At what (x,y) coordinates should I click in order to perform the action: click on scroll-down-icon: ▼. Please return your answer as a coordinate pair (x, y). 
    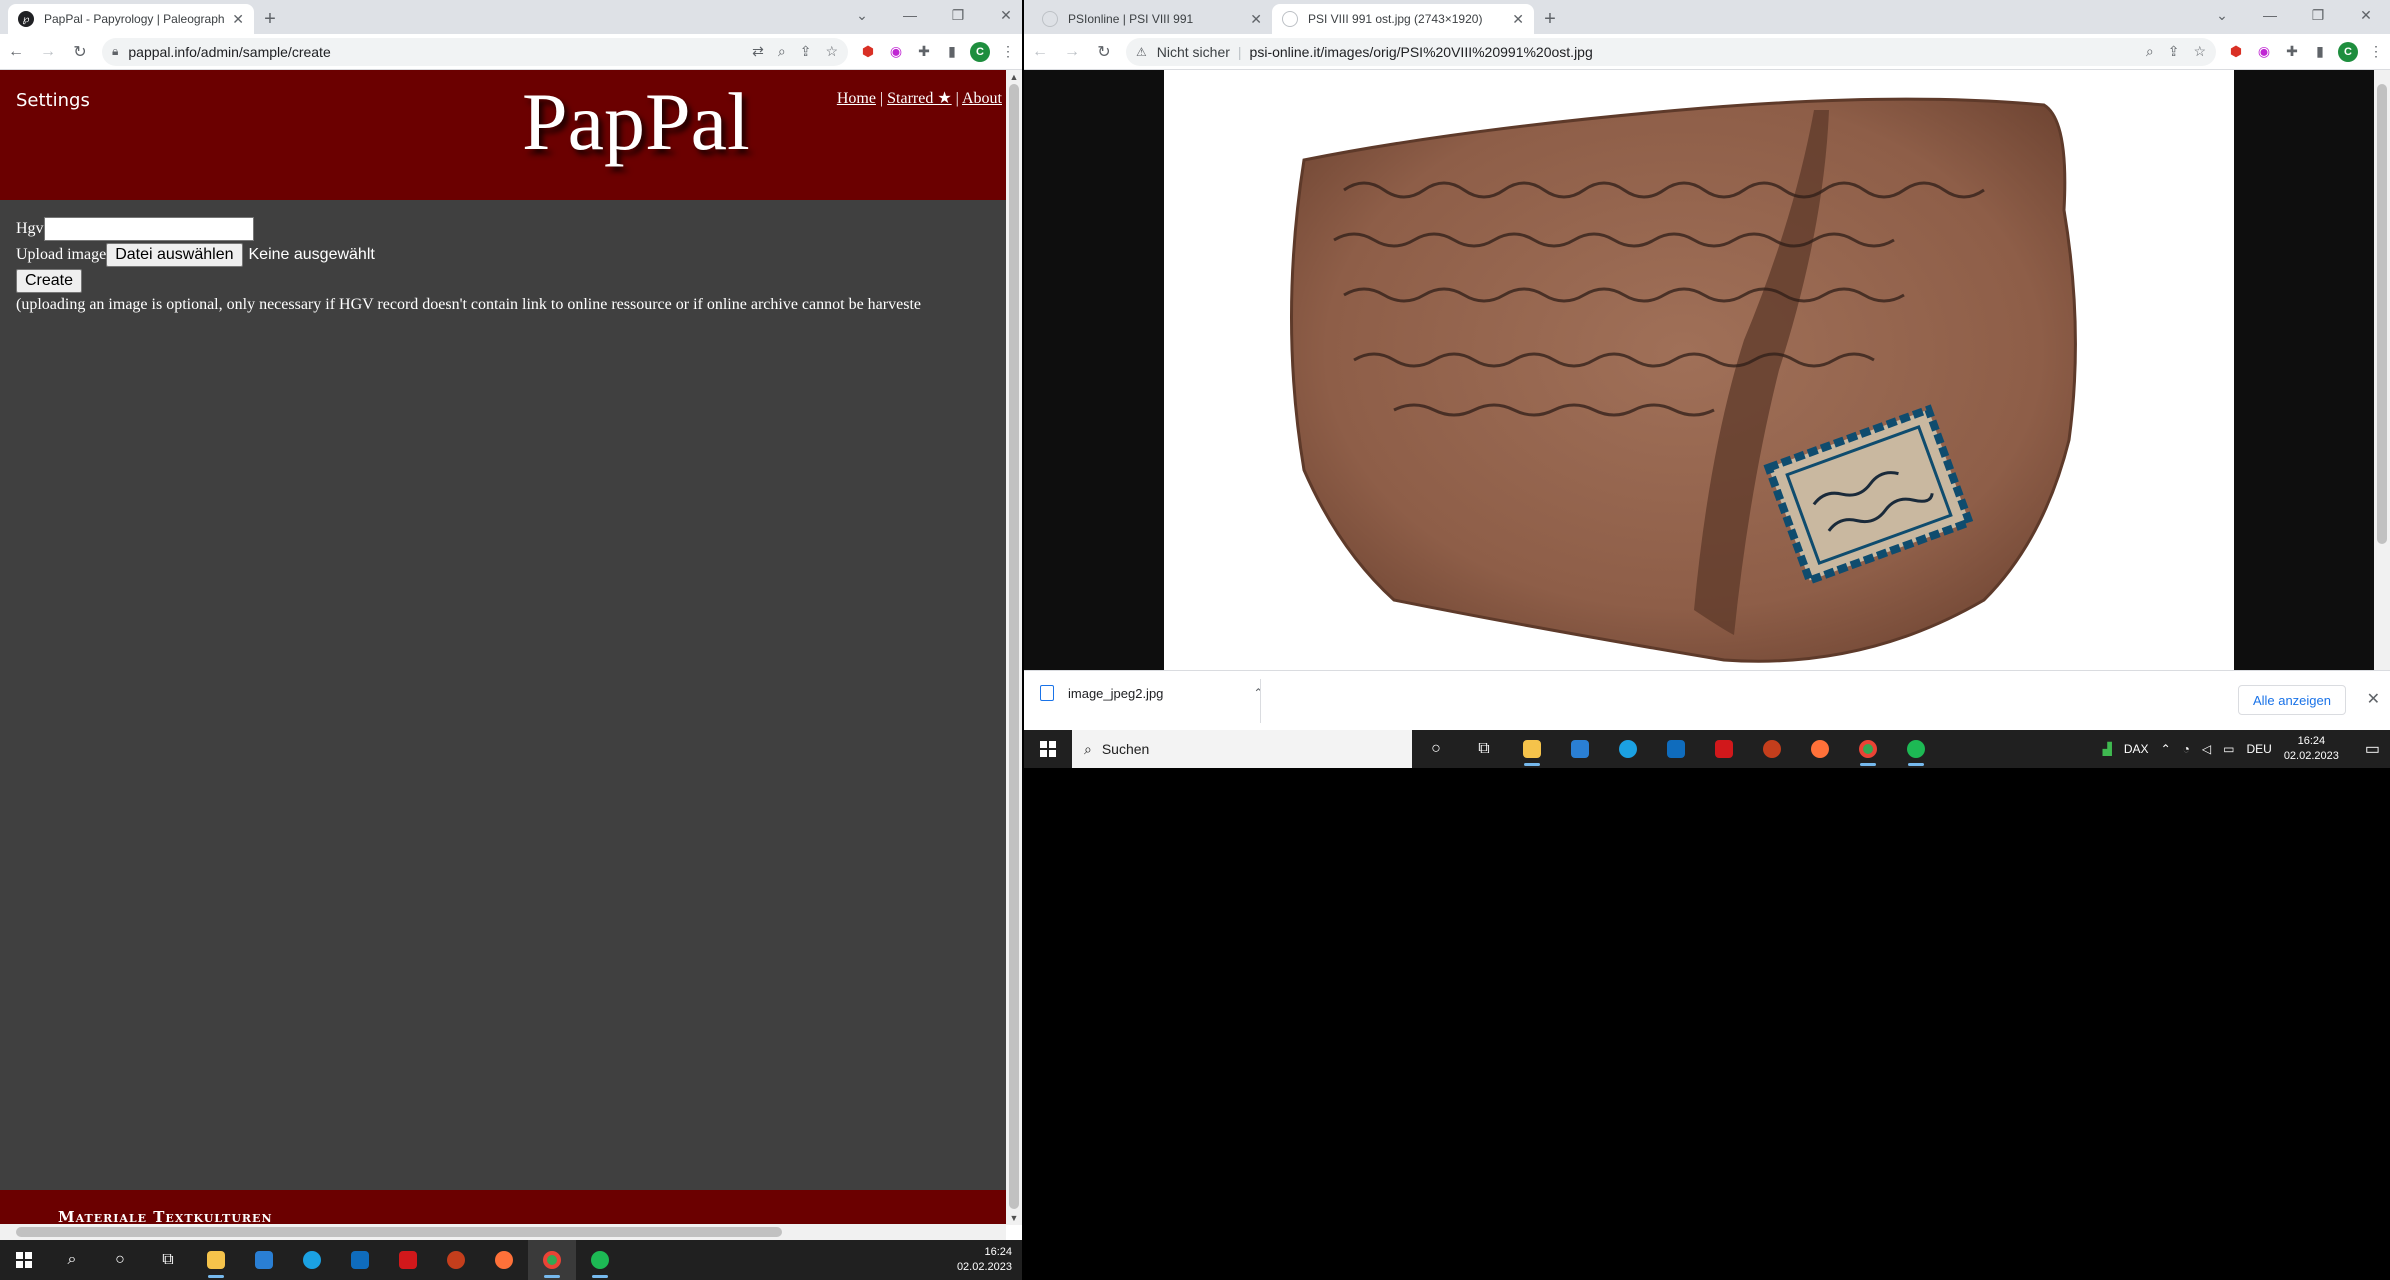
    Looking at the image, I should click on (1014, 1218).